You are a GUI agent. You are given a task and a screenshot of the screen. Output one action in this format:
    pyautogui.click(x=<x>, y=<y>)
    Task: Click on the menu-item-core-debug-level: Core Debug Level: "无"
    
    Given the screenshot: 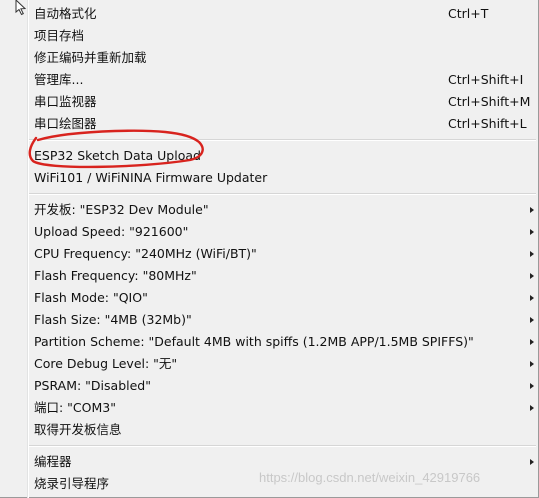 What is the action you would take?
    pyautogui.click(x=283, y=364)
    